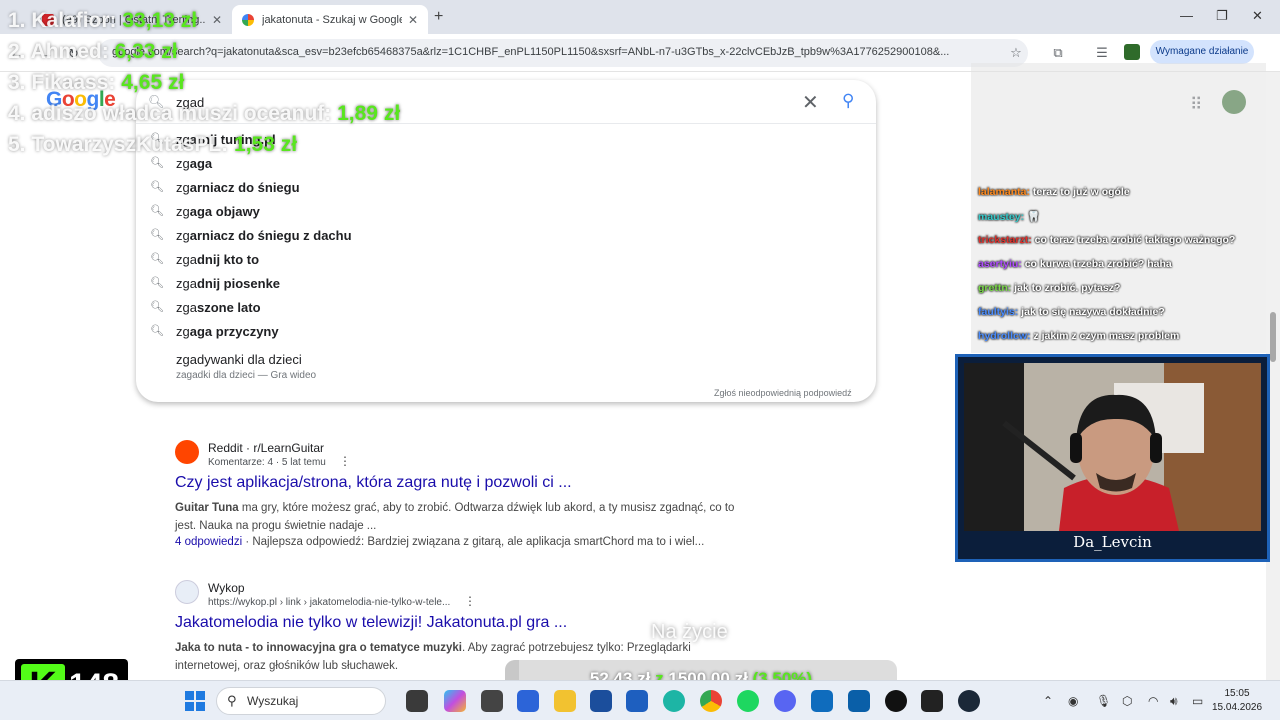 This screenshot has width=1280, height=720. I want to click on scrollbar-thumb, so click(1273, 337).